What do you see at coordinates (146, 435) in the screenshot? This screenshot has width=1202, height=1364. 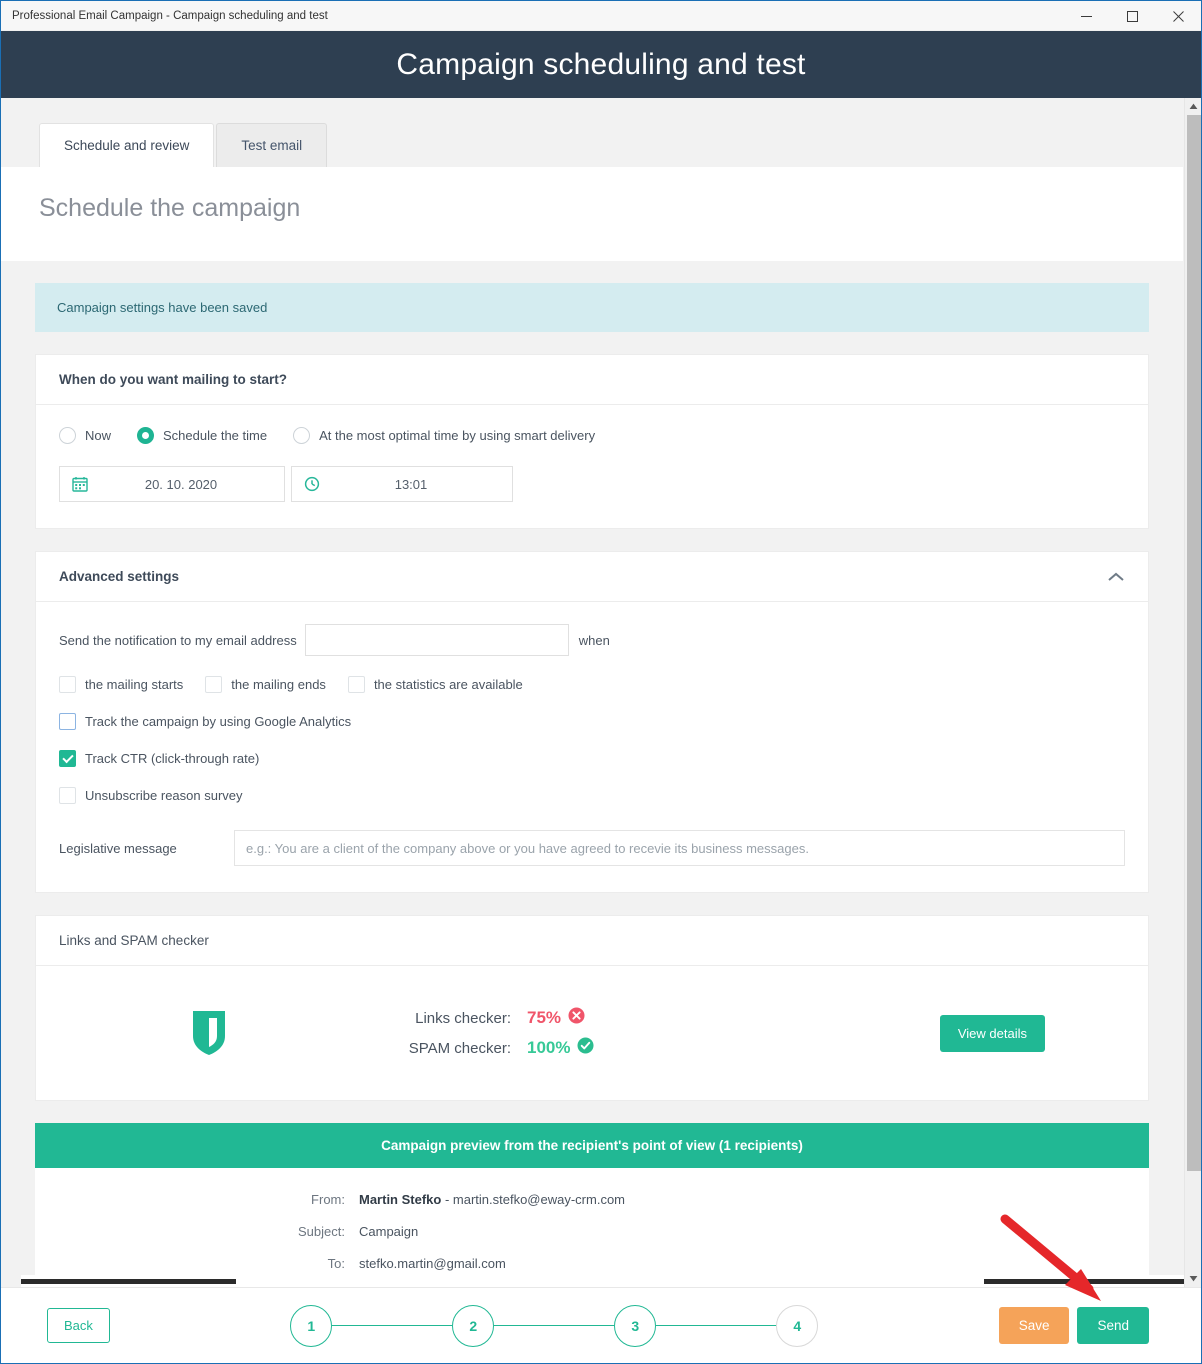 I see `radio-circle-selected-icon` at bounding box center [146, 435].